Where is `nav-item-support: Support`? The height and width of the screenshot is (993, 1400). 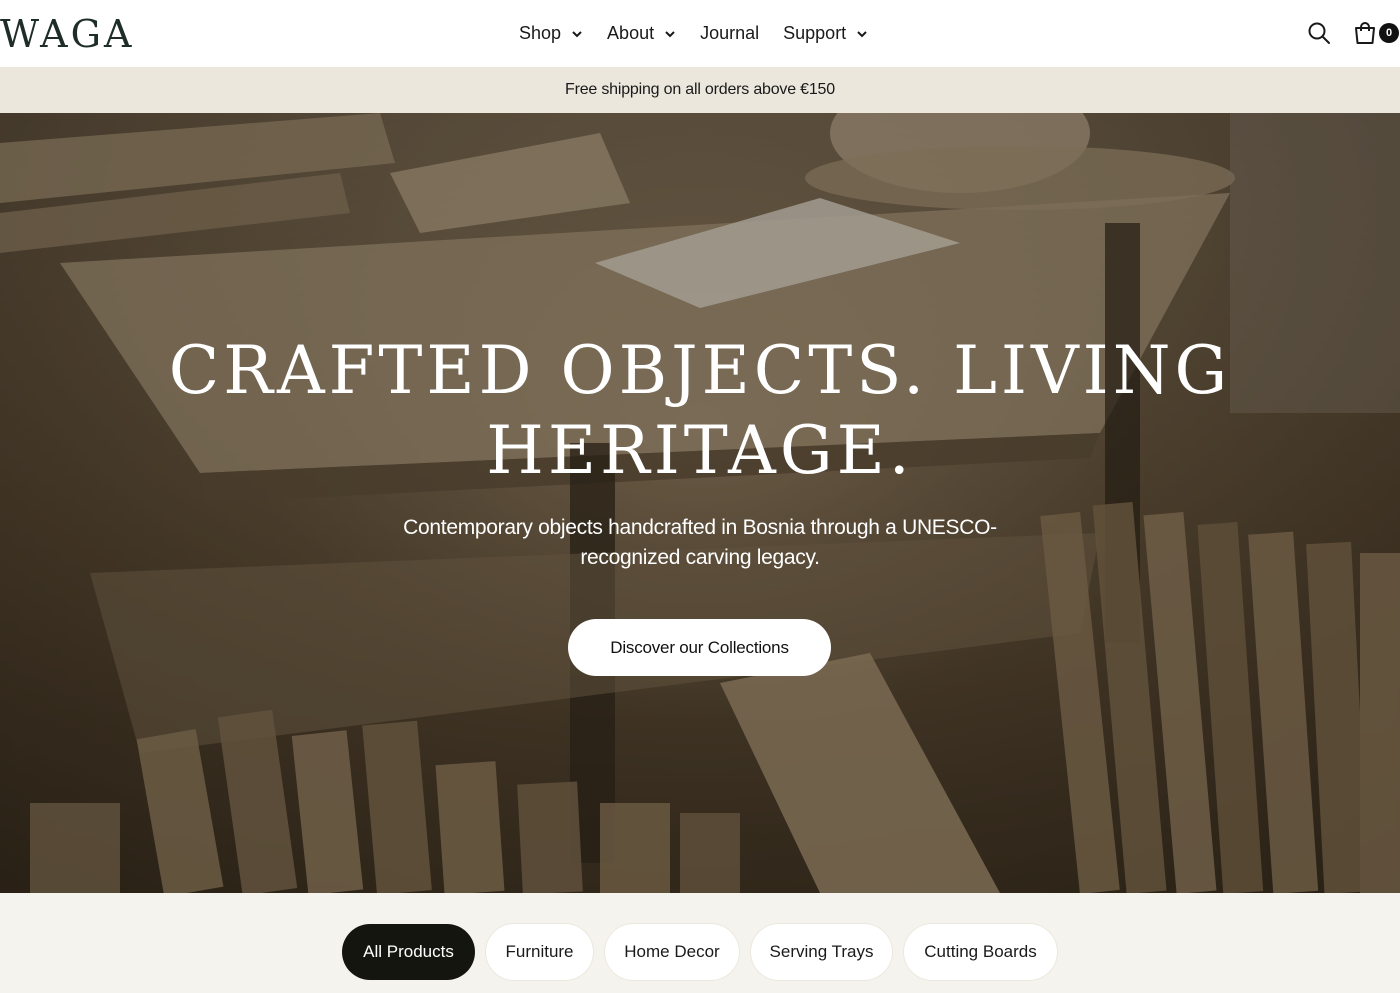 nav-item-support: Support is located at coordinates (825, 33).